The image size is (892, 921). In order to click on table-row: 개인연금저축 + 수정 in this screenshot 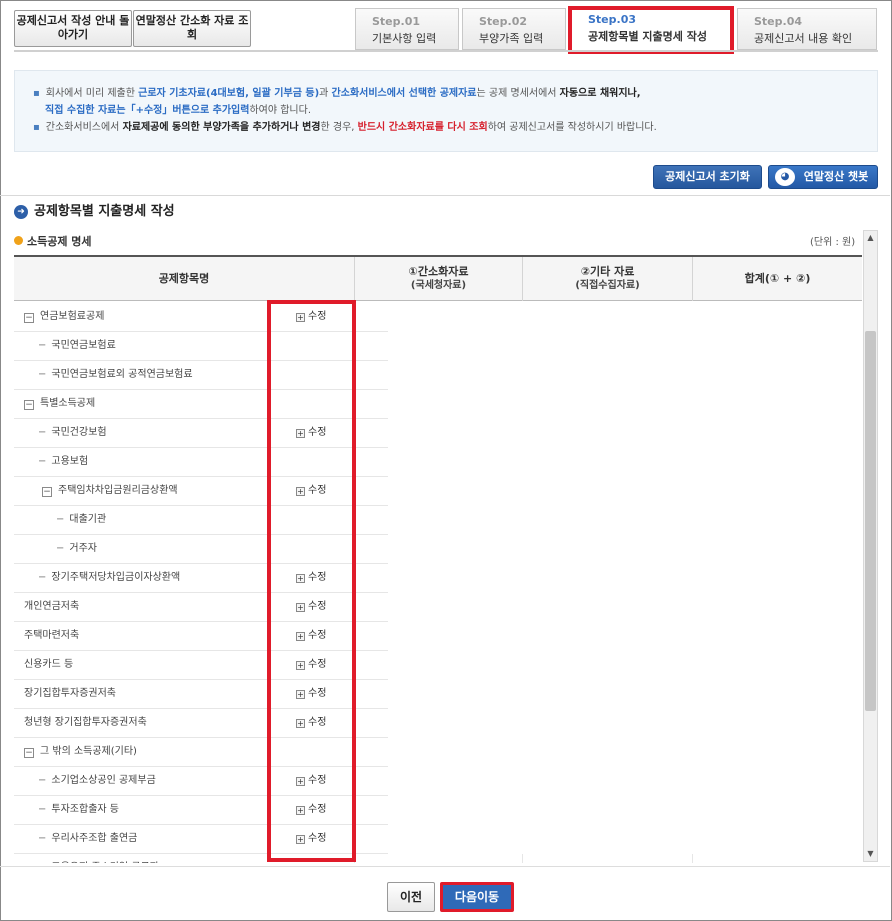, I will do `click(438, 607)`.